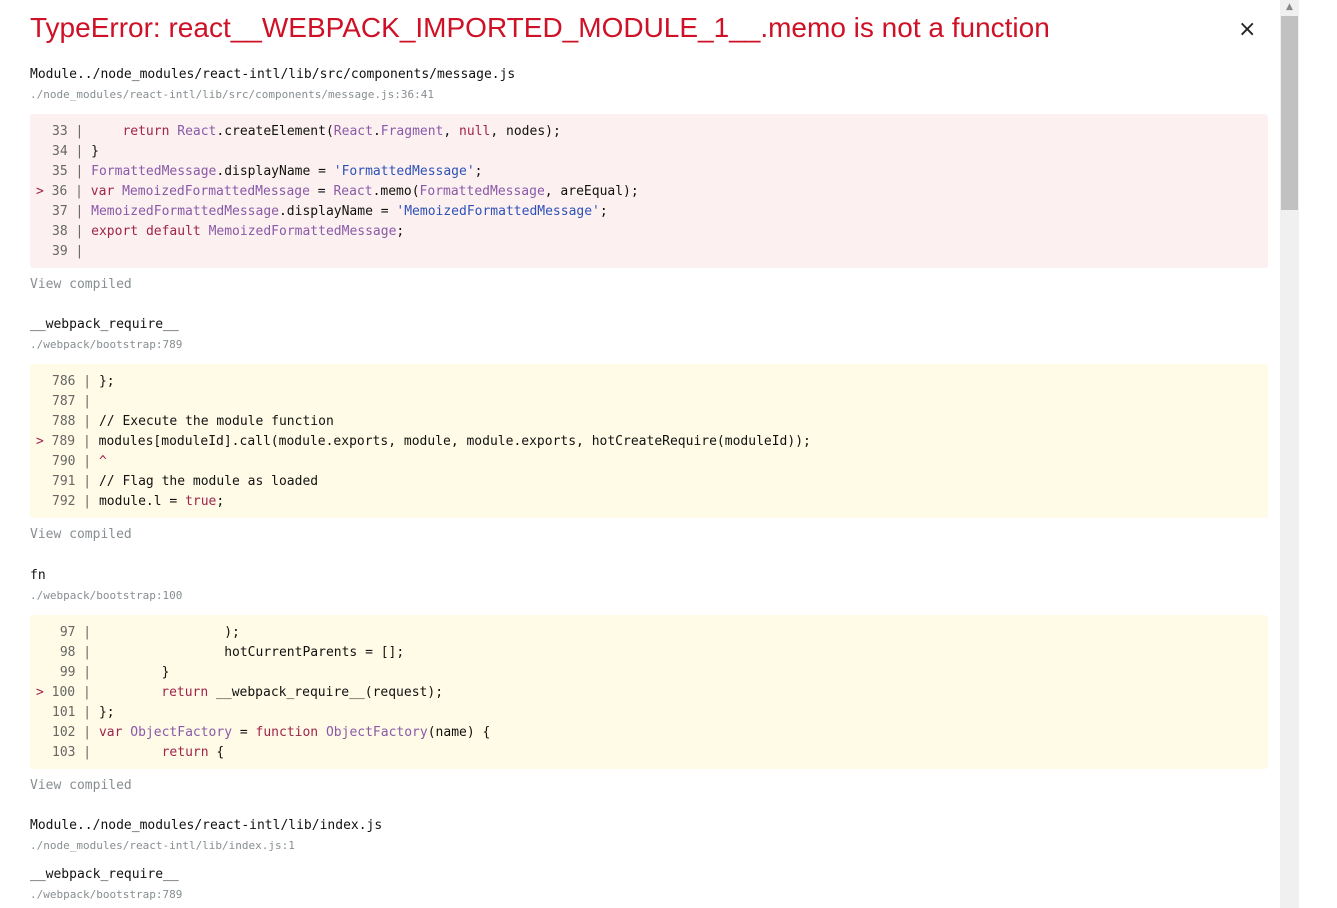  Describe the element at coordinates (75, 151) in the screenshot. I see `code-line: 34 | }` at that location.